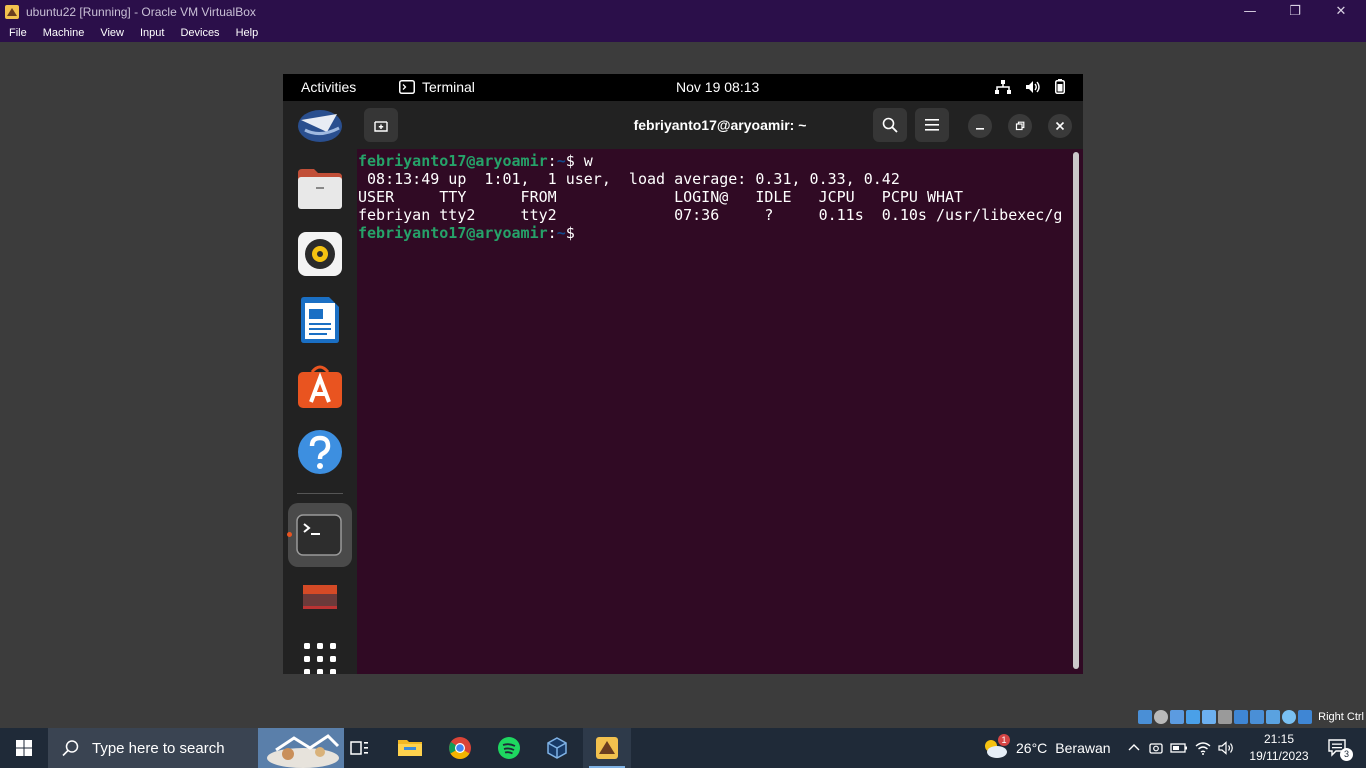  I want to click on command-text: w, so click(583, 161).